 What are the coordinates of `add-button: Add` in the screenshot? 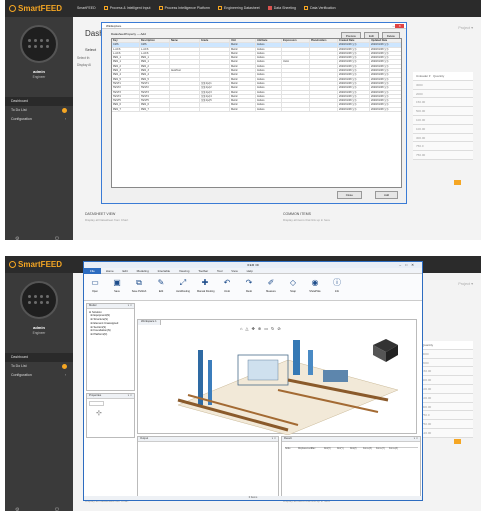 It's located at (386, 195).